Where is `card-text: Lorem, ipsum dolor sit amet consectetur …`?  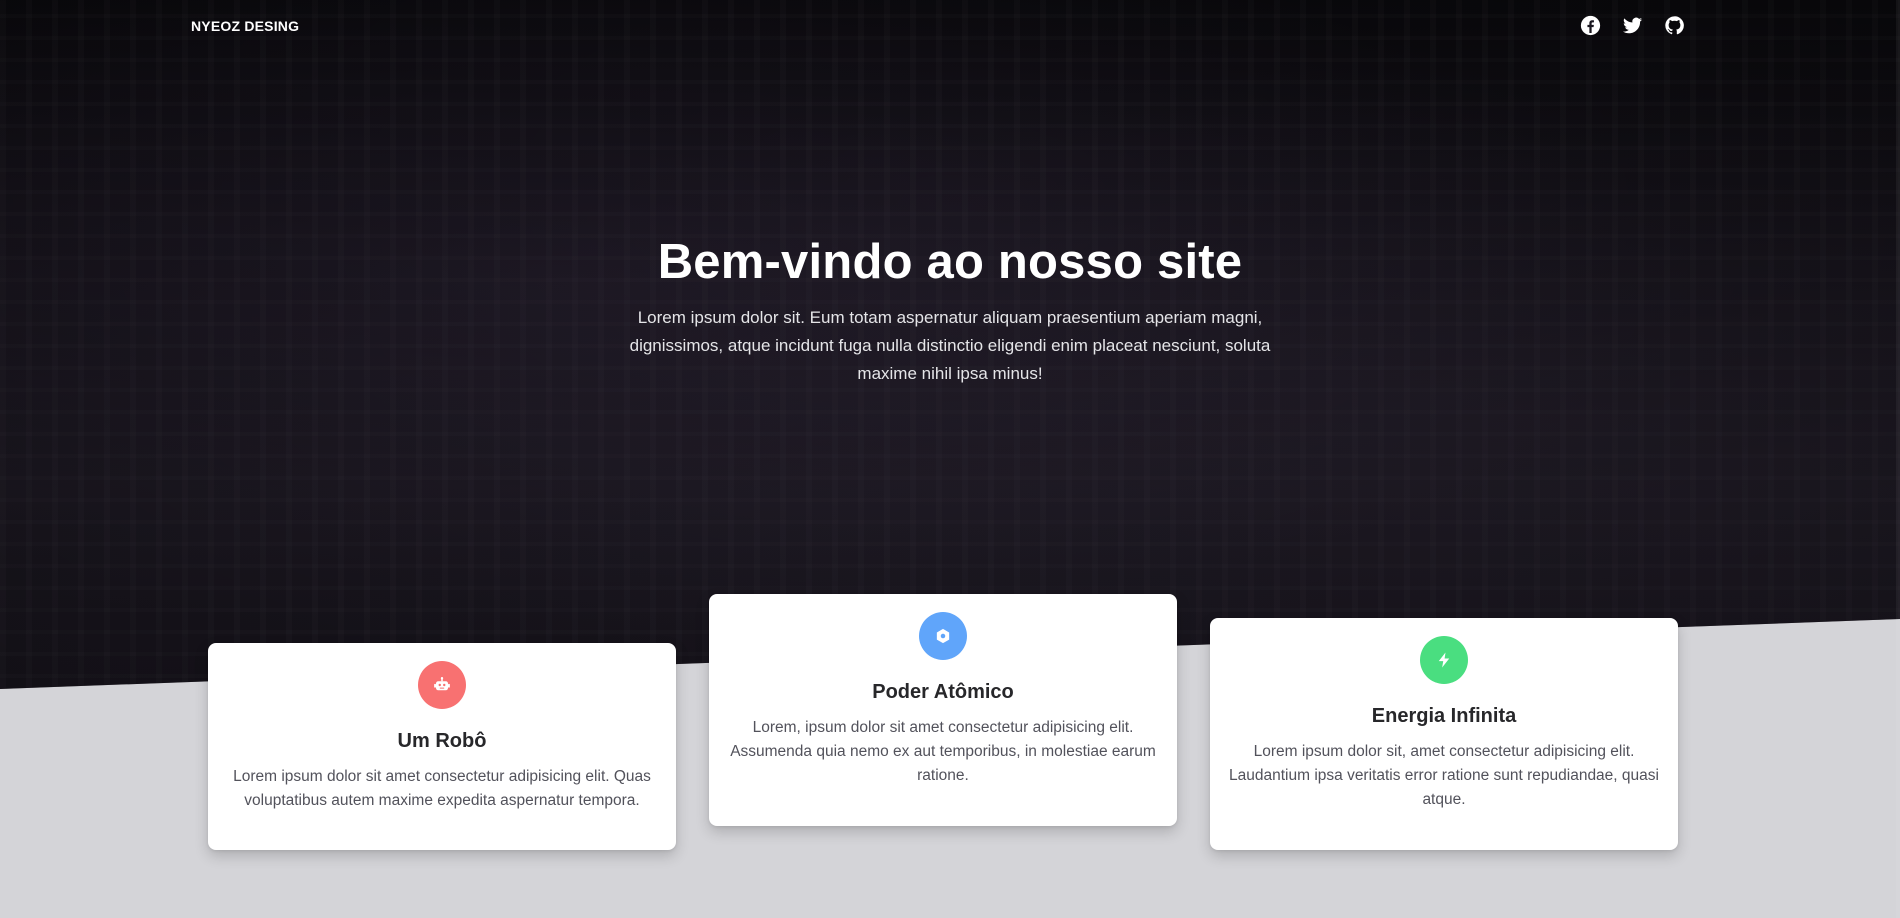
card-text: Lorem, ipsum dolor sit amet consectetur … is located at coordinates (943, 751).